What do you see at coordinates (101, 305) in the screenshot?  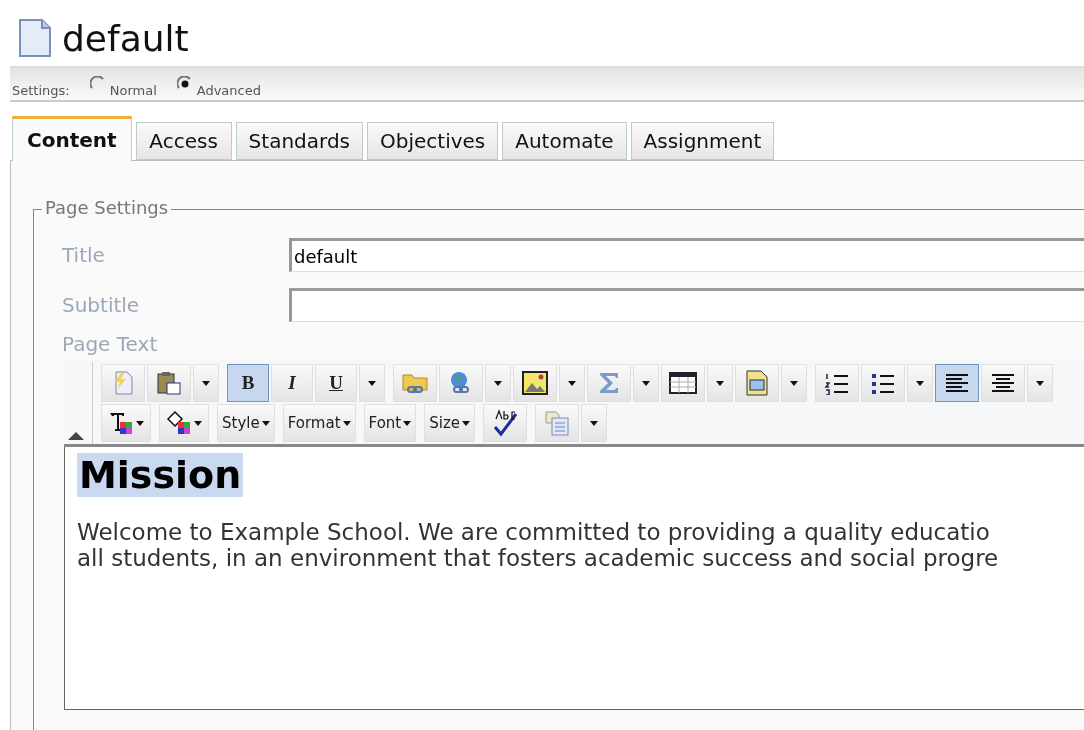 I see `field-label: Subtitle` at bounding box center [101, 305].